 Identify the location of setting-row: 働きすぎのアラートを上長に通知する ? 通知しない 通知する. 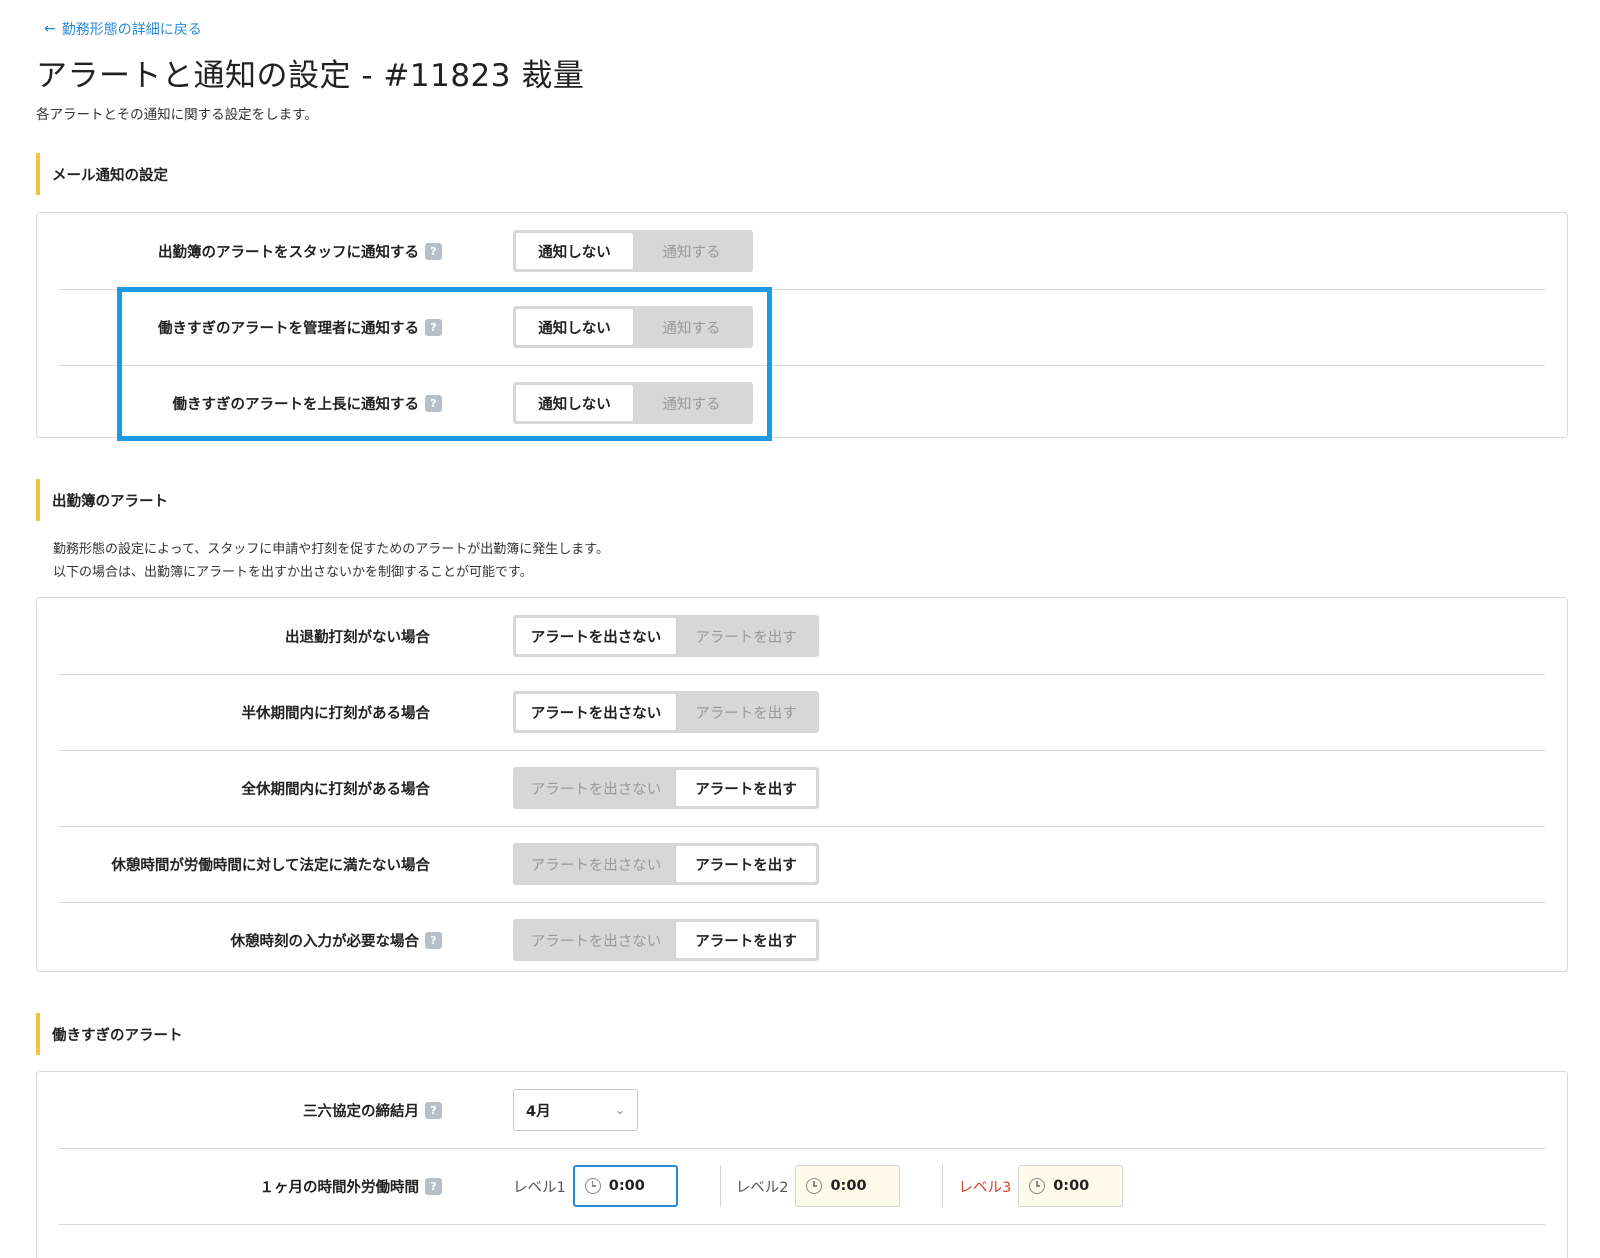
(802, 403).